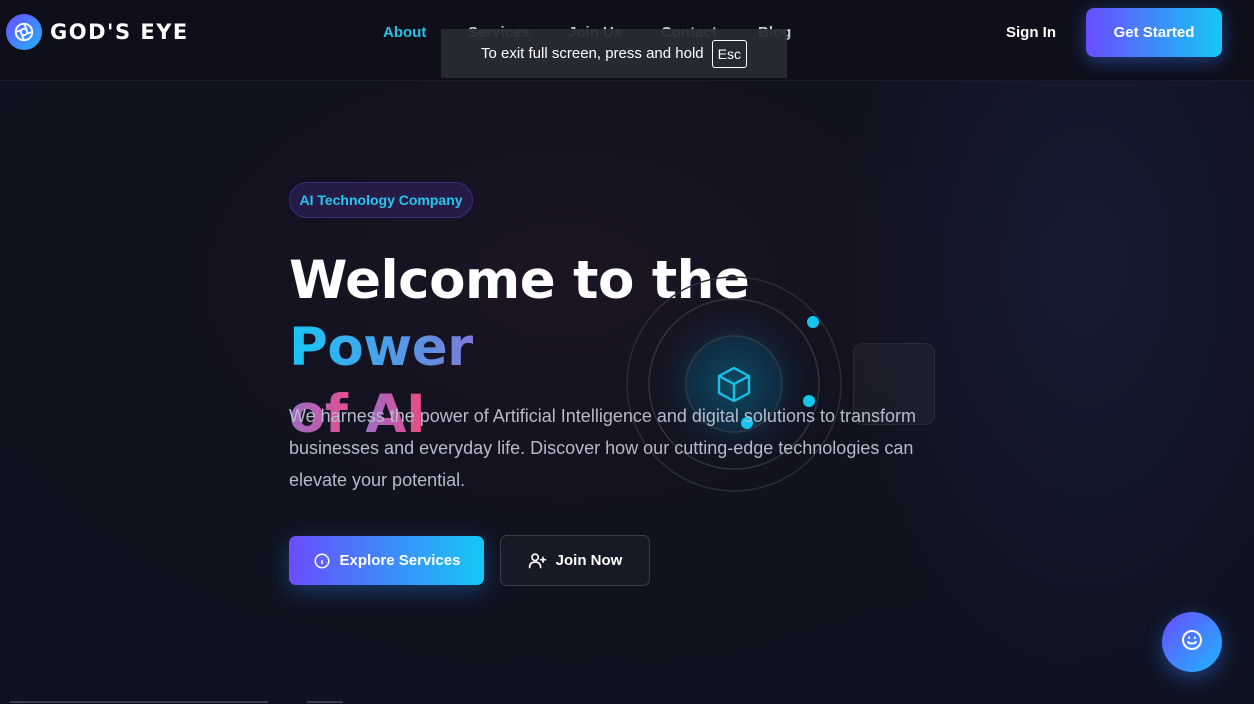 The width and height of the screenshot is (1254, 704). What do you see at coordinates (119, 32) in the screenshot?
I see `brand-name: GOD'S EYE` at bounding box center [119, 32].